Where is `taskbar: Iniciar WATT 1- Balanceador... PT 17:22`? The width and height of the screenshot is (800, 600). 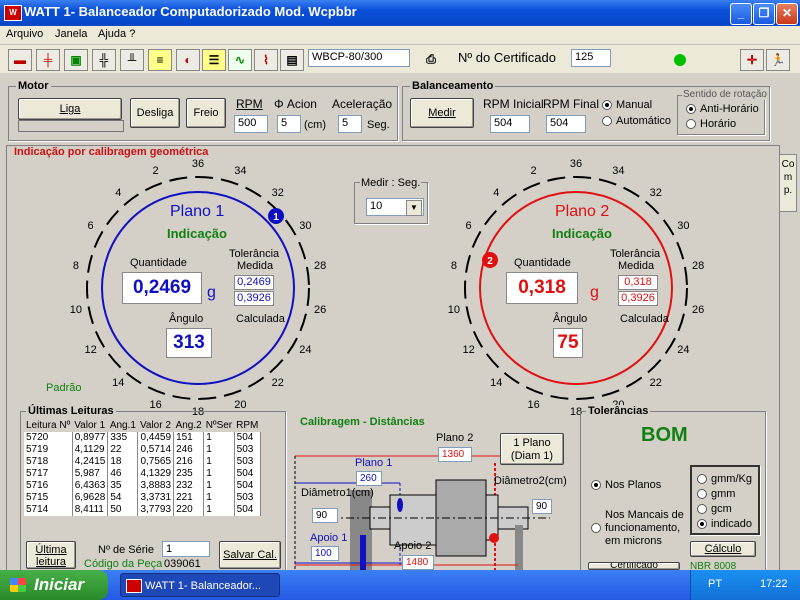
taskbar: Iniciar WATT 1- Balanceador... PT 17:22 is located at coordinates (400, 585).